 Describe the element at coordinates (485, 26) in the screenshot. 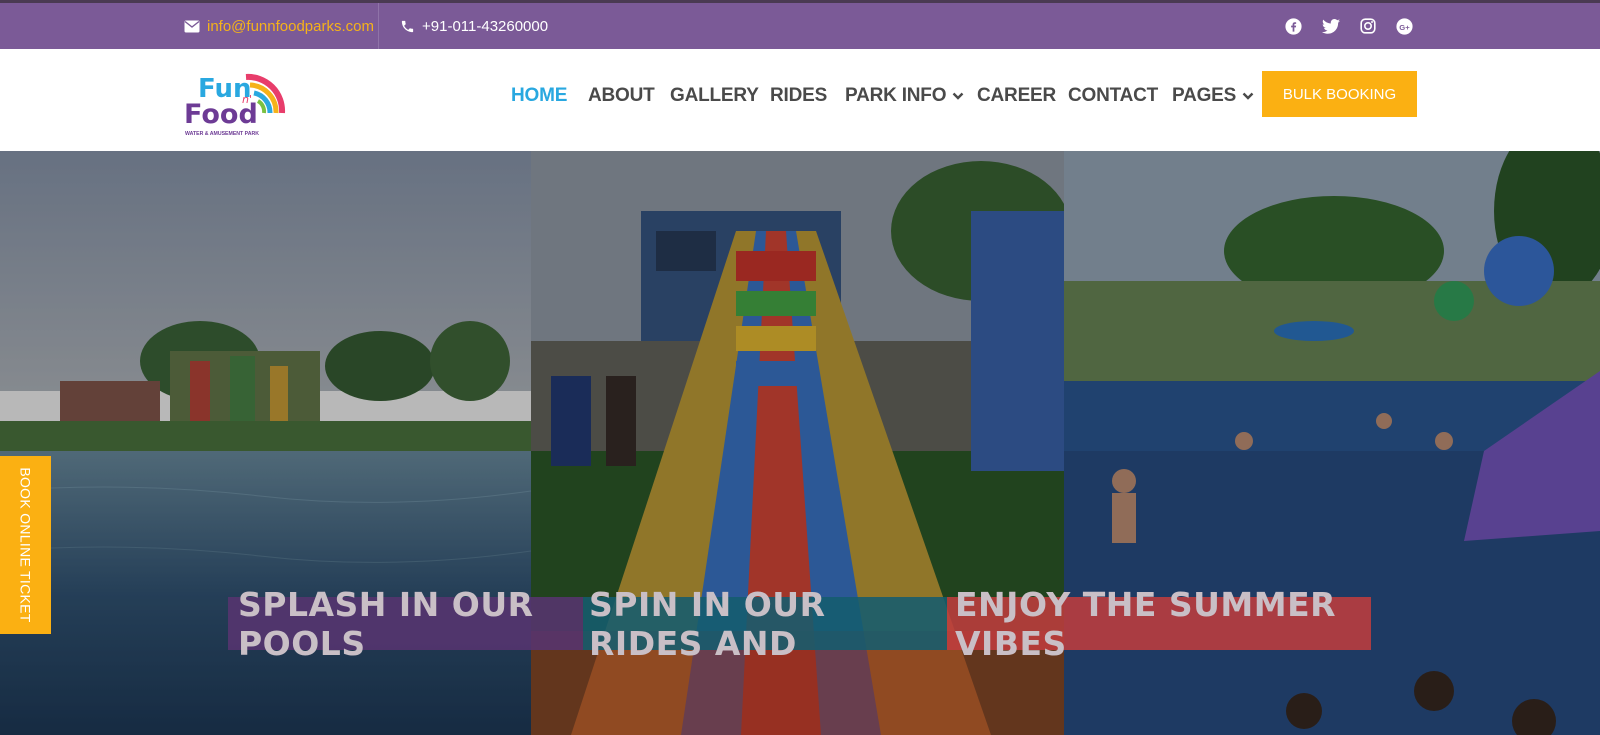

I see `phone-text: +91-011-43260000` at that location.